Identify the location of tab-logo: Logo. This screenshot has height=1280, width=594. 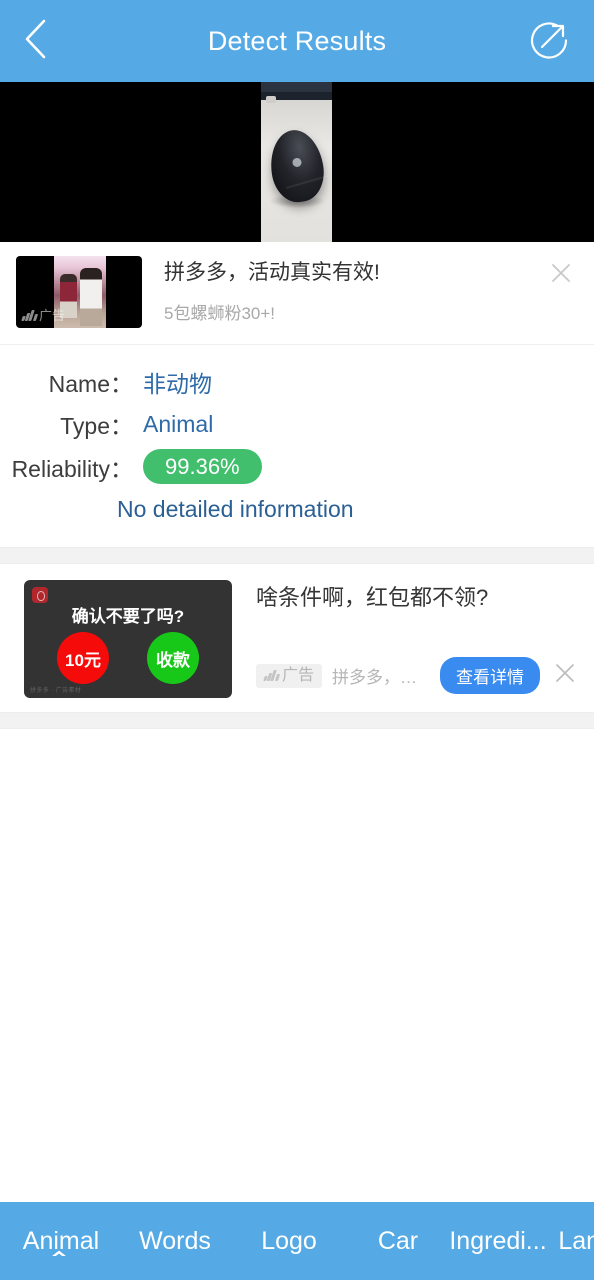
(289, 1241).